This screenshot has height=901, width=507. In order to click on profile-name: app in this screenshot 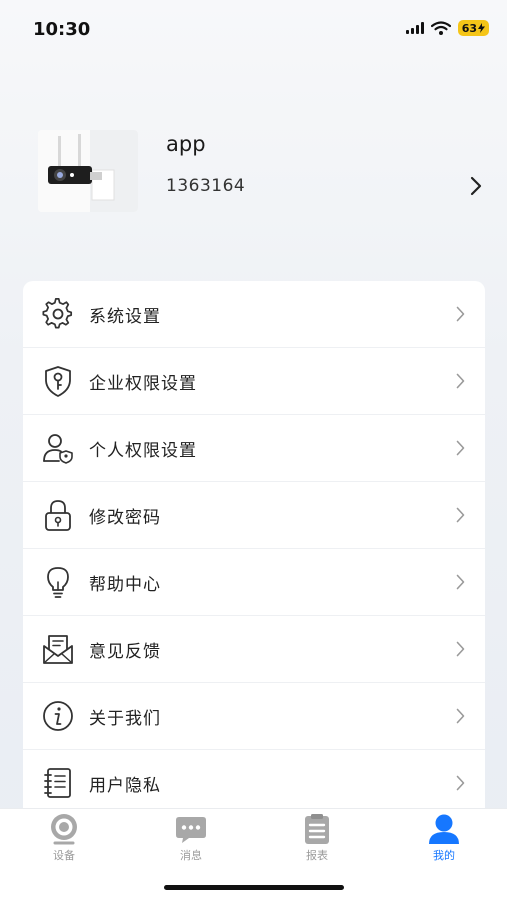, I will do `click(186, 144)`.